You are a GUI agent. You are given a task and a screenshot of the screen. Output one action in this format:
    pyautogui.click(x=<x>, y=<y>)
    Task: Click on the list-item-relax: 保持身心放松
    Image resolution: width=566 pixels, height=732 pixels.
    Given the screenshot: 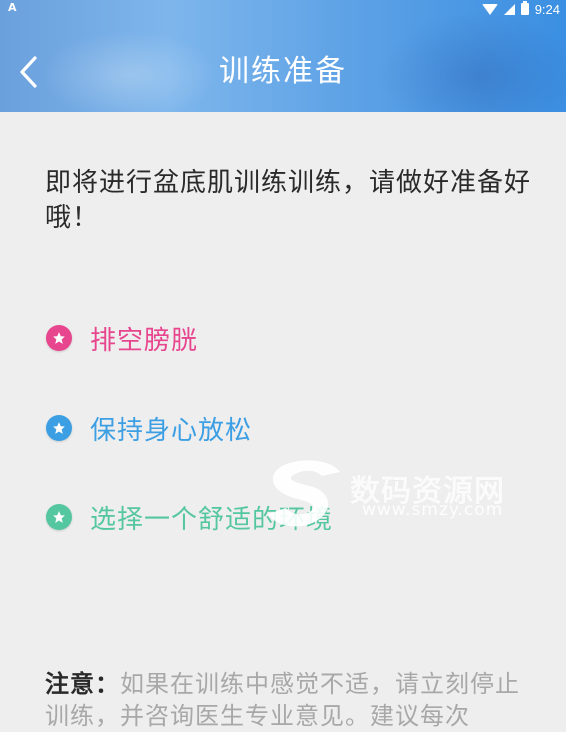 What is the action you would take?
    pyautogui.click(x=149, y=428)
    